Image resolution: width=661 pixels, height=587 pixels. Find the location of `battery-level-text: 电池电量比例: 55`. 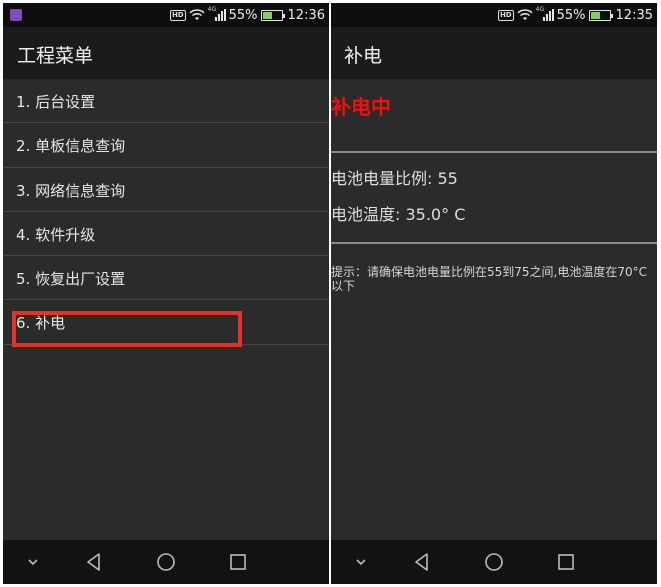

battery-level-text: 电池电量比例: 55 is located at coordinates (394, 178).